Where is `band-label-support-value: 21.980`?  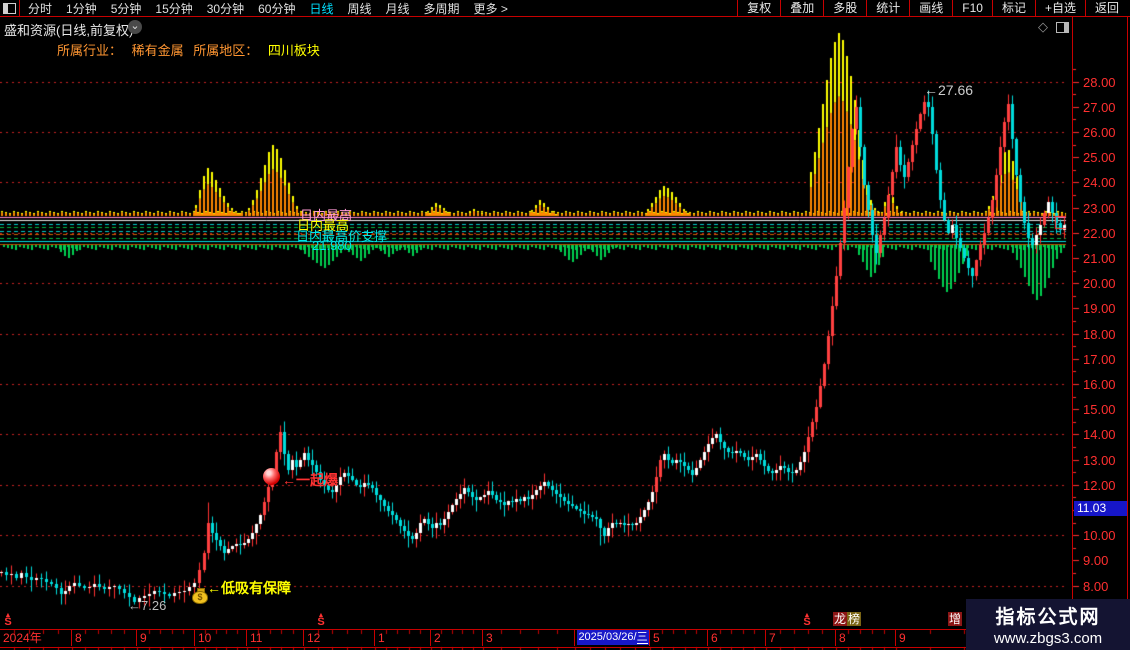 band-label-support-value: 21.980 is located at coordinates (332, 245).